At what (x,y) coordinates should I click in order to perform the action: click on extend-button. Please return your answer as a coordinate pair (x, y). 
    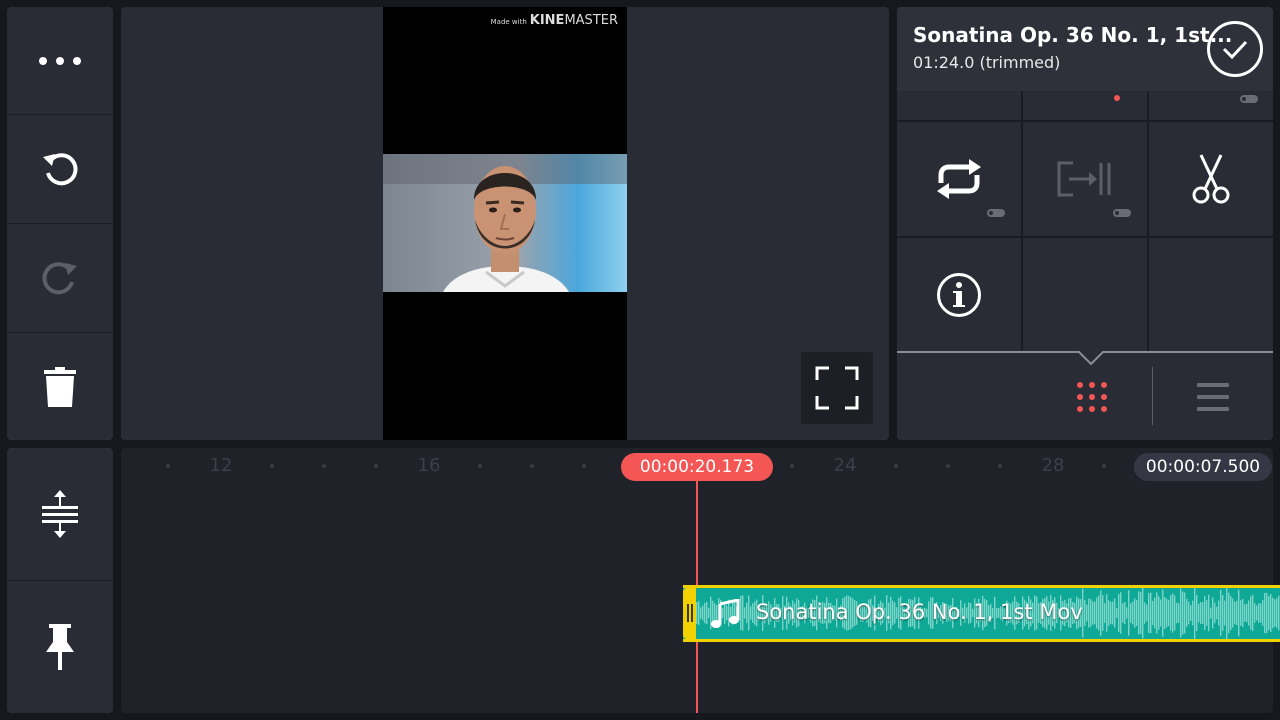
    Looking at the image, I should click on (1085, 179).